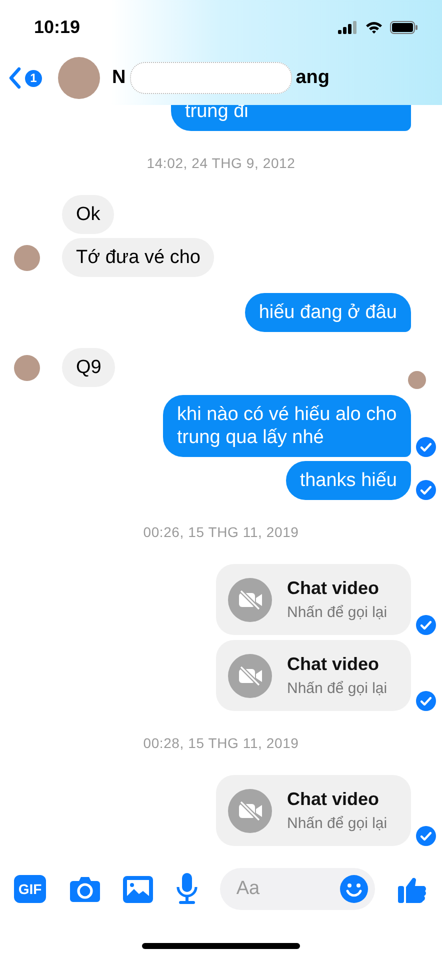  I want to click on avatar, so click(79, 78).